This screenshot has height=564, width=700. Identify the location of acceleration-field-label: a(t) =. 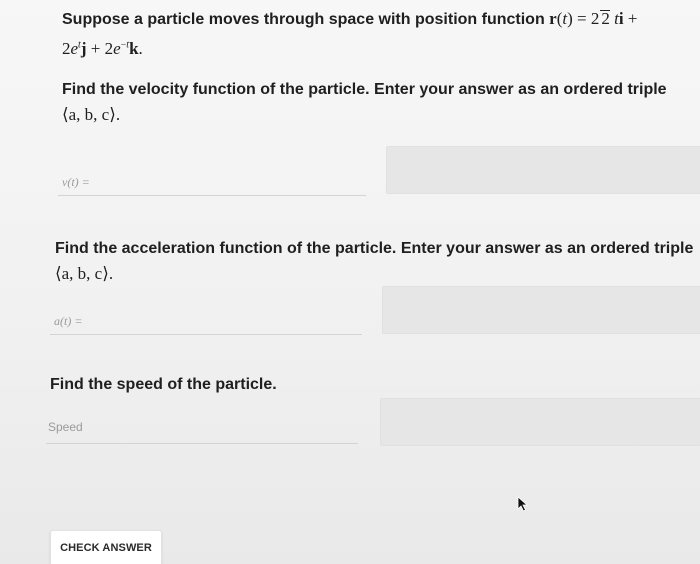
(68, 321).